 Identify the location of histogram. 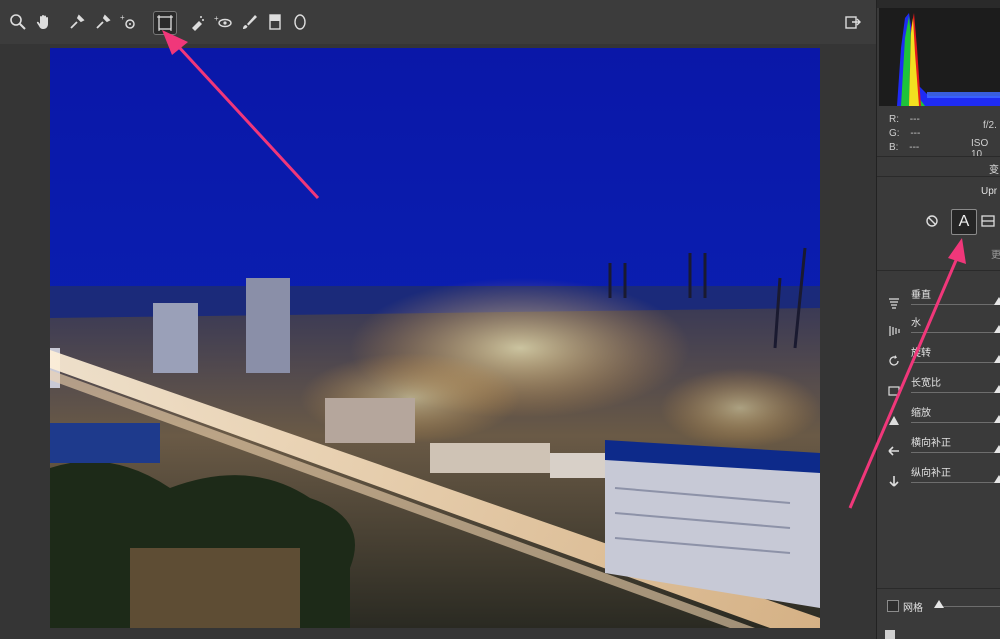
(939, 57).